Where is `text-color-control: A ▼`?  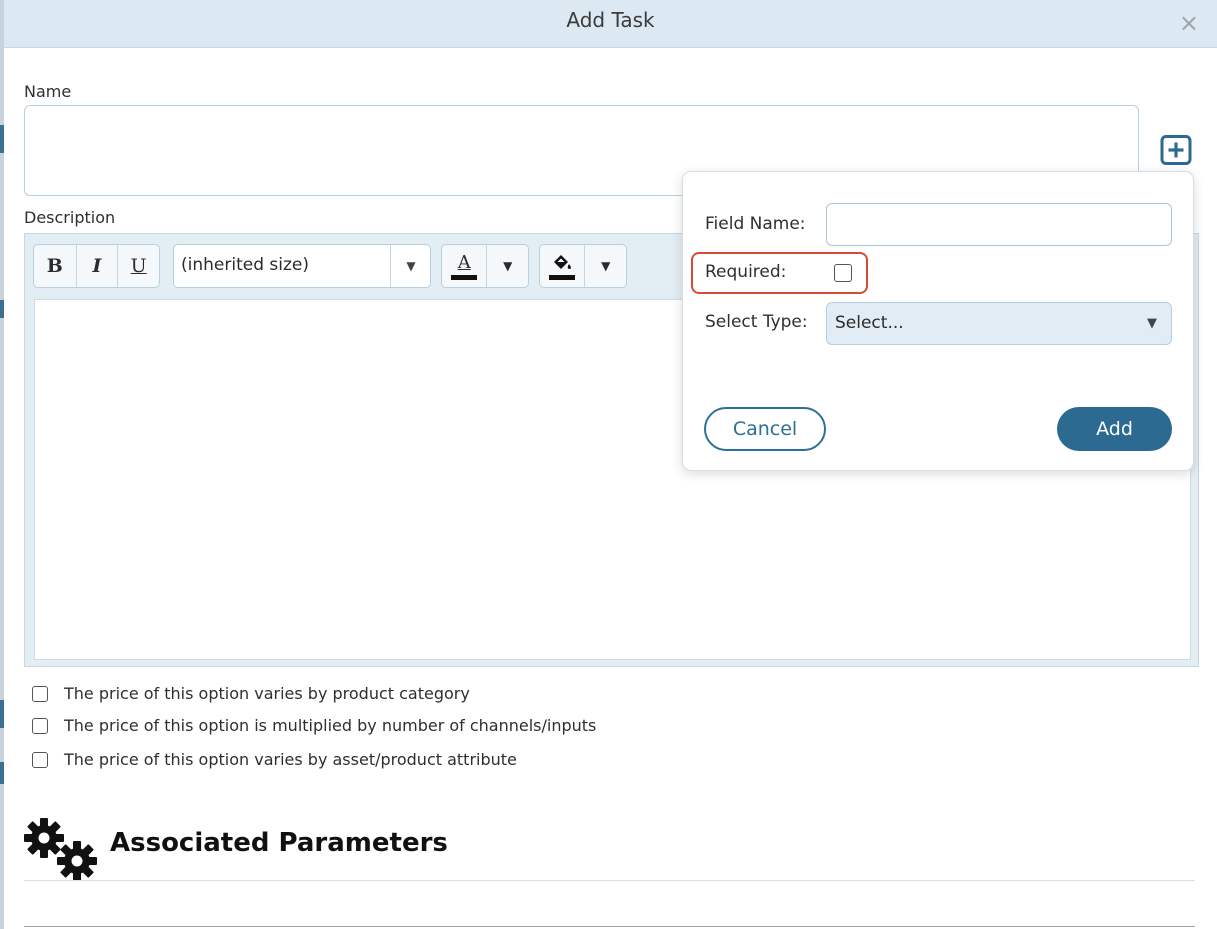 text-color-control: A ▼ is located at coordinates (485, 266).